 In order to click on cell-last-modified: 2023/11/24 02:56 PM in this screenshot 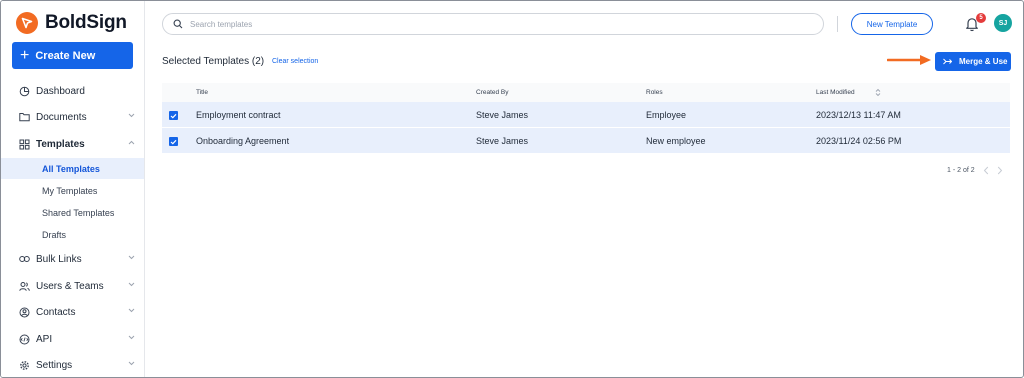, I will do `click(859, 140)`.